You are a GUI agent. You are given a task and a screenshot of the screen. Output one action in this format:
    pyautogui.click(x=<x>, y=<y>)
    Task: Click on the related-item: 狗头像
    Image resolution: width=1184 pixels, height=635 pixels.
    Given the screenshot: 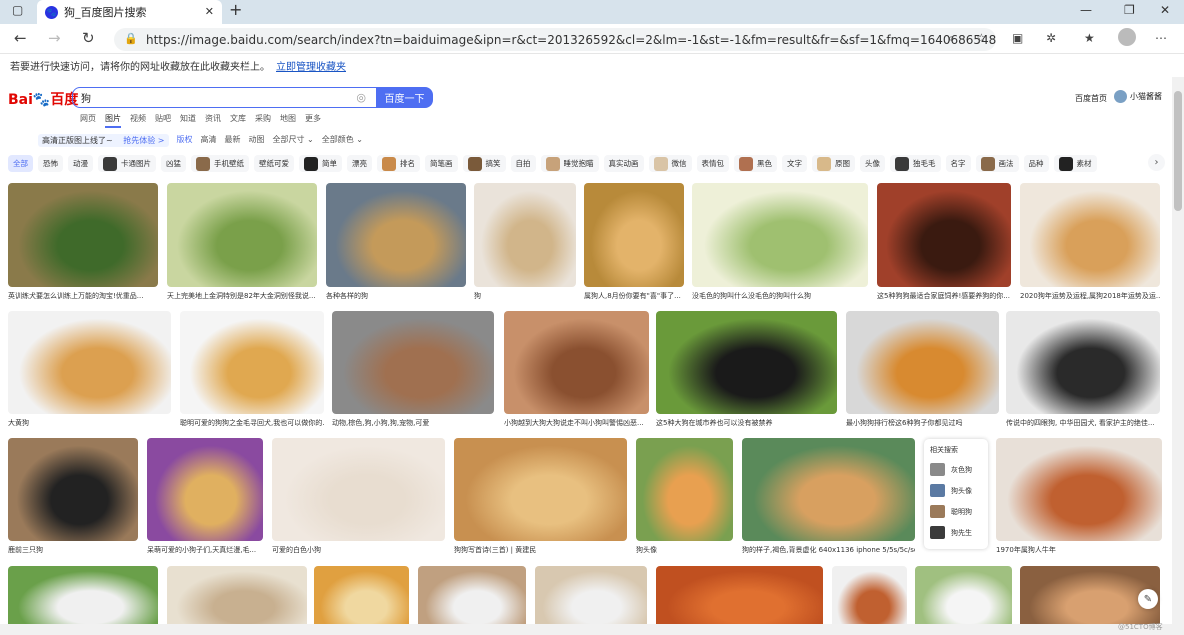 What is the action you would take?
    pyautogui.click(x=956, y=490)
    